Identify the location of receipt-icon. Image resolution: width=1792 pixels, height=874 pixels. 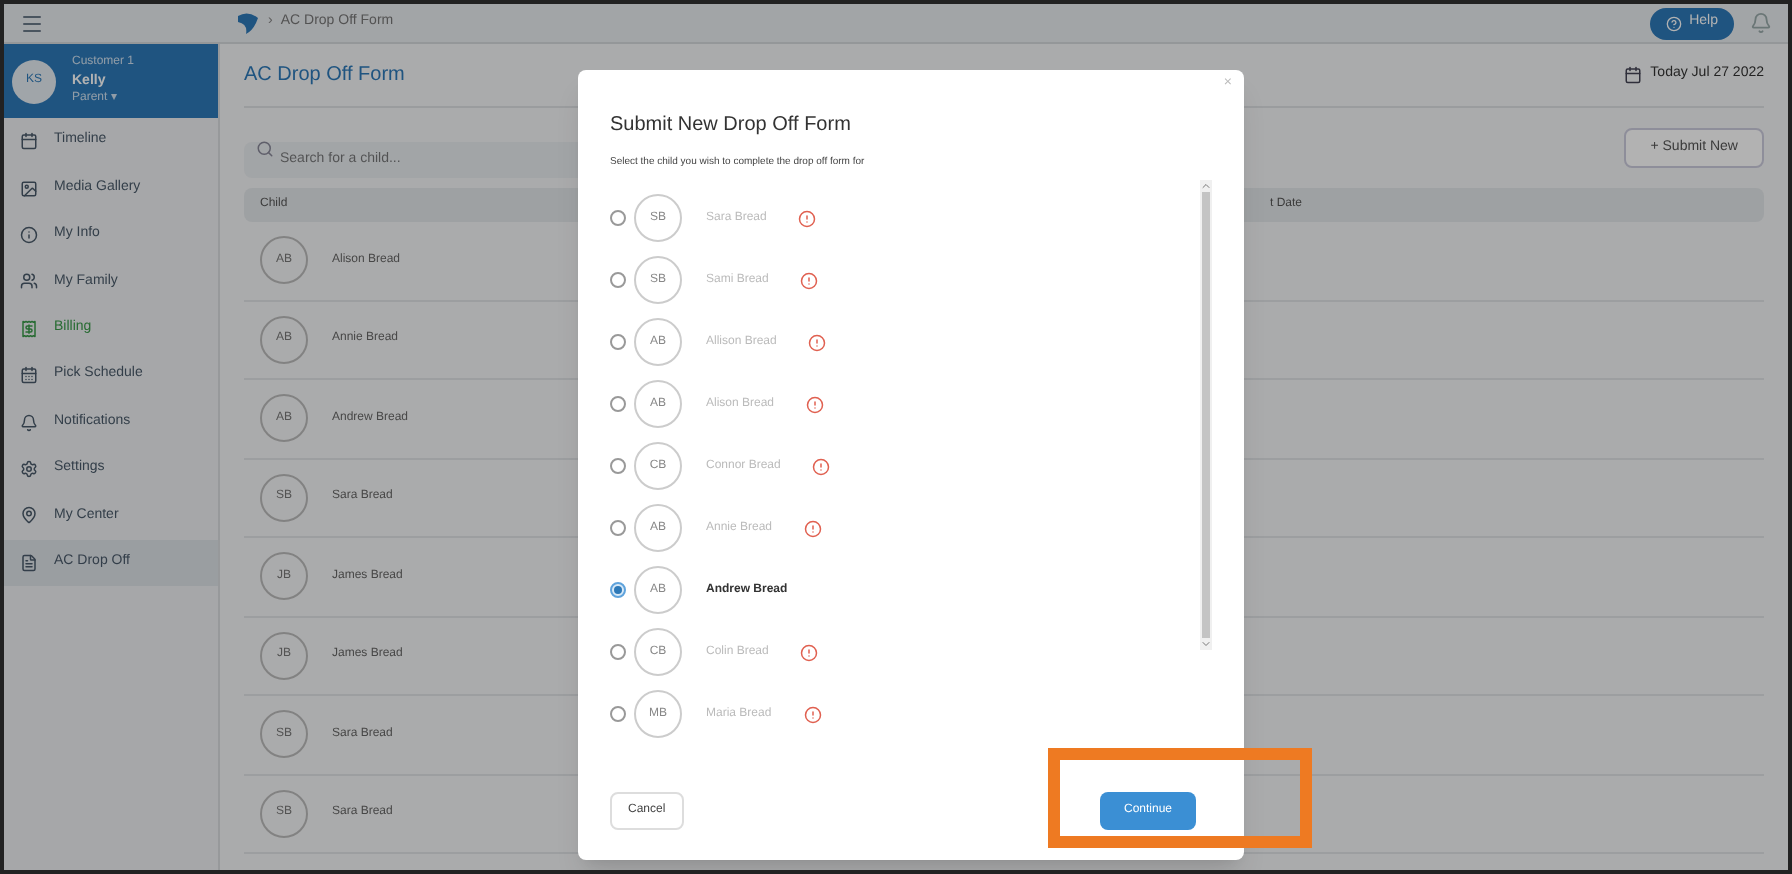
(29, 328).